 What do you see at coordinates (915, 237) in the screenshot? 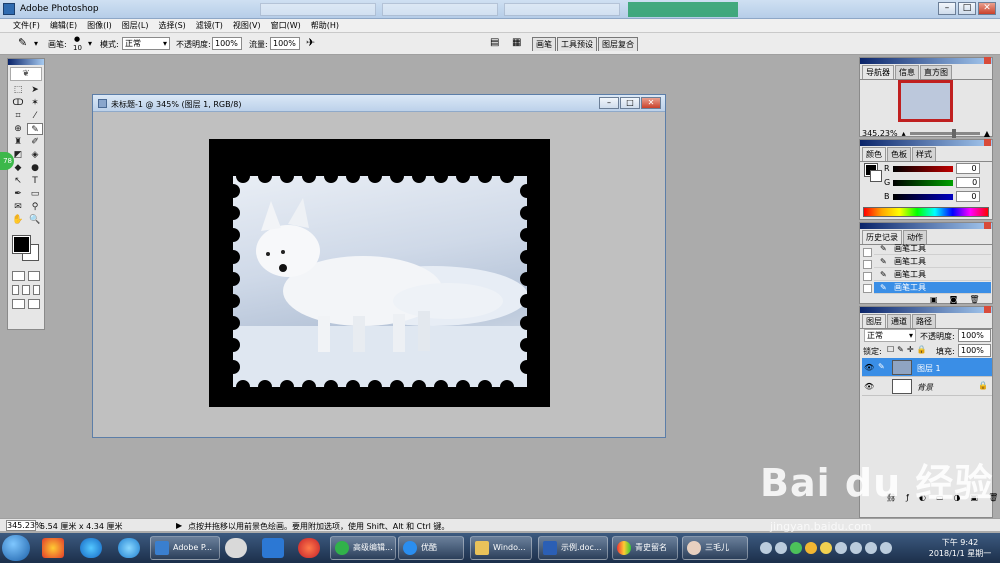
I see `tab-actions: 动作` at bounding box center [915, 237].